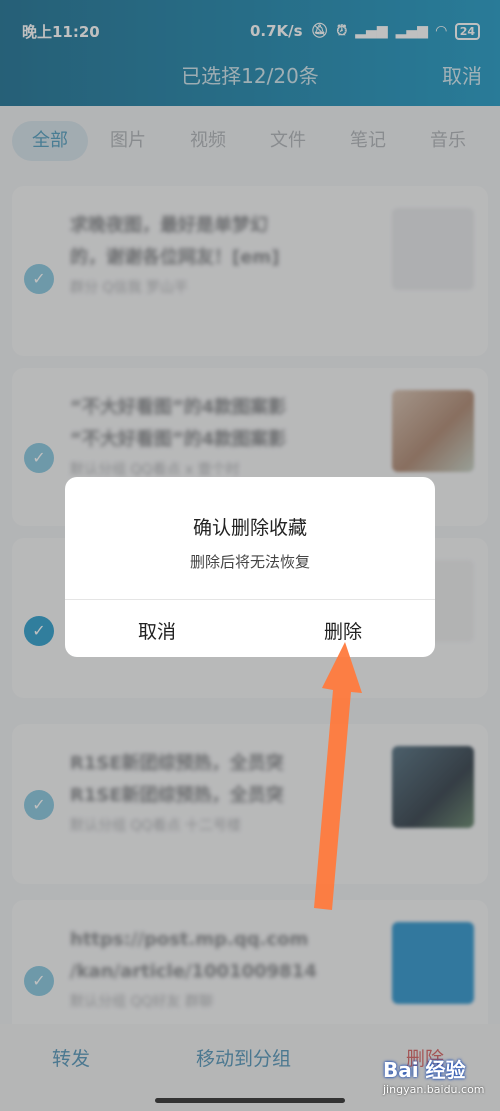 The height and width of the screenshot is (1111, 500). What do you see at coordinates (250, 1100) in the screenshot?
I see `home-indicator` at bounding box center [250, 1100].